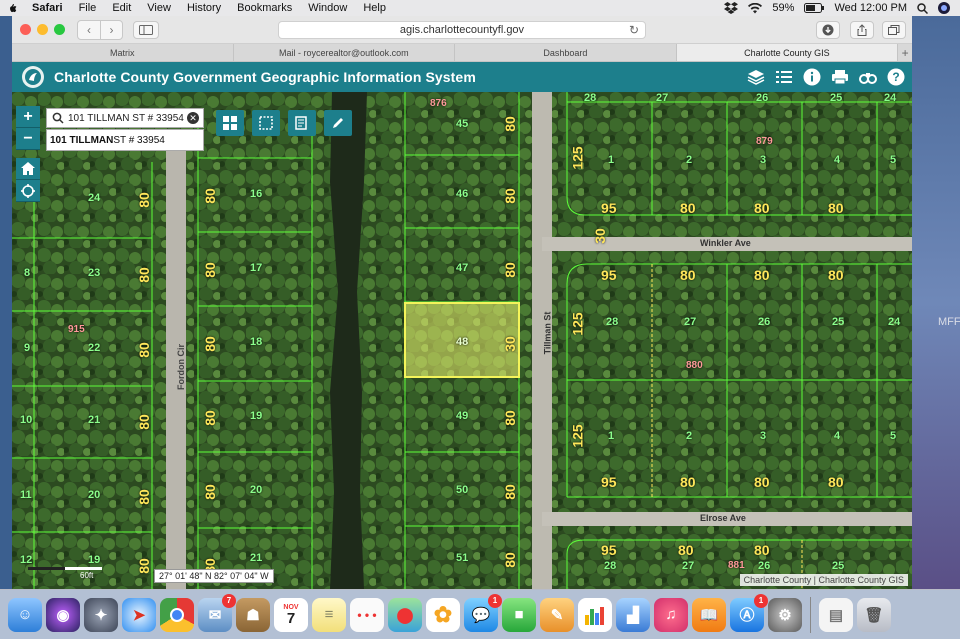 The width and height of the screenshot is (960, 639). Describe the element at coordinates (121, 8) in the screenshot. I see `menu-edit: Edit` at that location.